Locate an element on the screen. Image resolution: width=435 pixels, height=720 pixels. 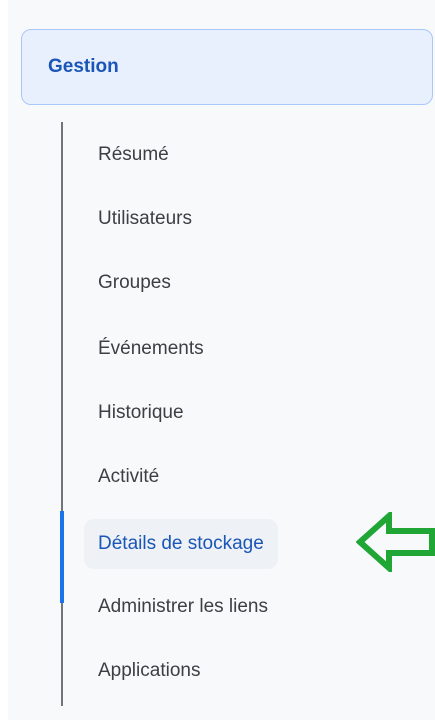
nav-item-historique: Historique is located at coordinates (141, 413).